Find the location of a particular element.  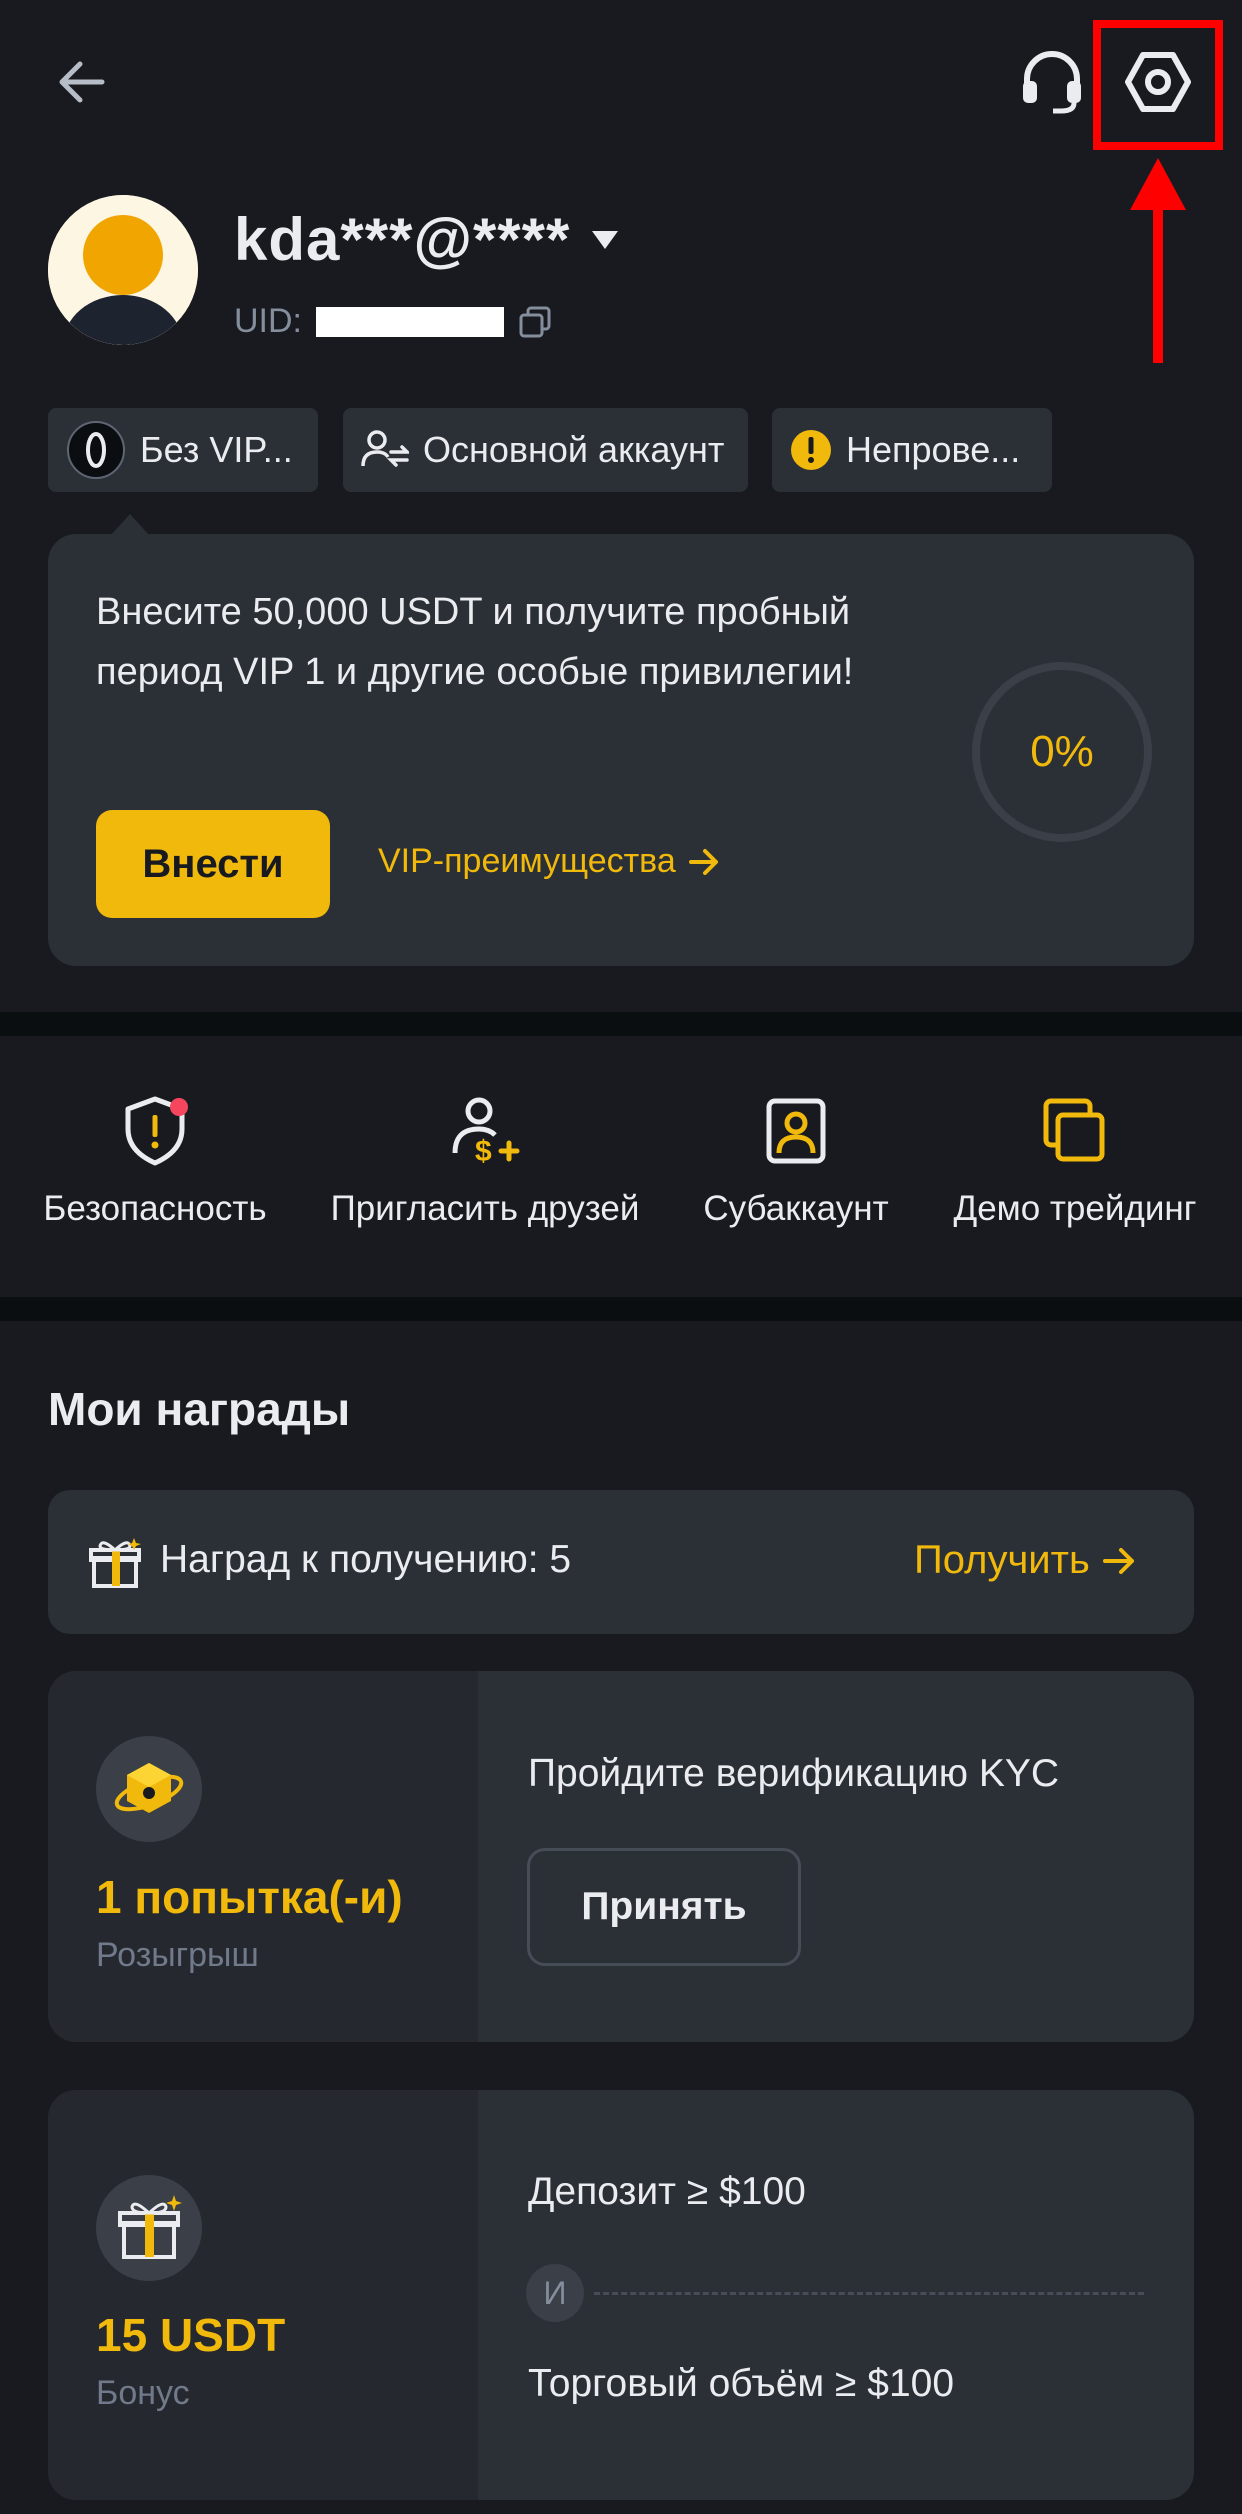

rewards-title: Мои награды is located at coordinates (199, 1409).